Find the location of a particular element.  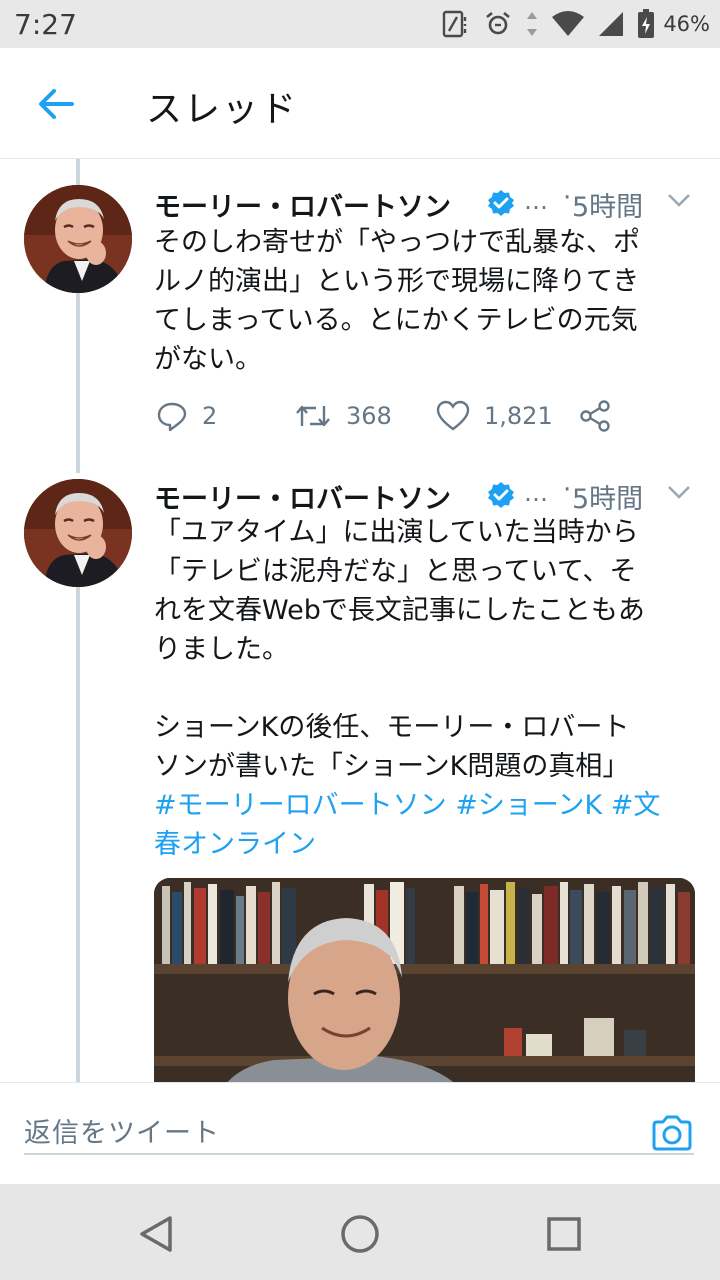

reply-bar: 返信をツイート is located at coordinates (360, 1133).